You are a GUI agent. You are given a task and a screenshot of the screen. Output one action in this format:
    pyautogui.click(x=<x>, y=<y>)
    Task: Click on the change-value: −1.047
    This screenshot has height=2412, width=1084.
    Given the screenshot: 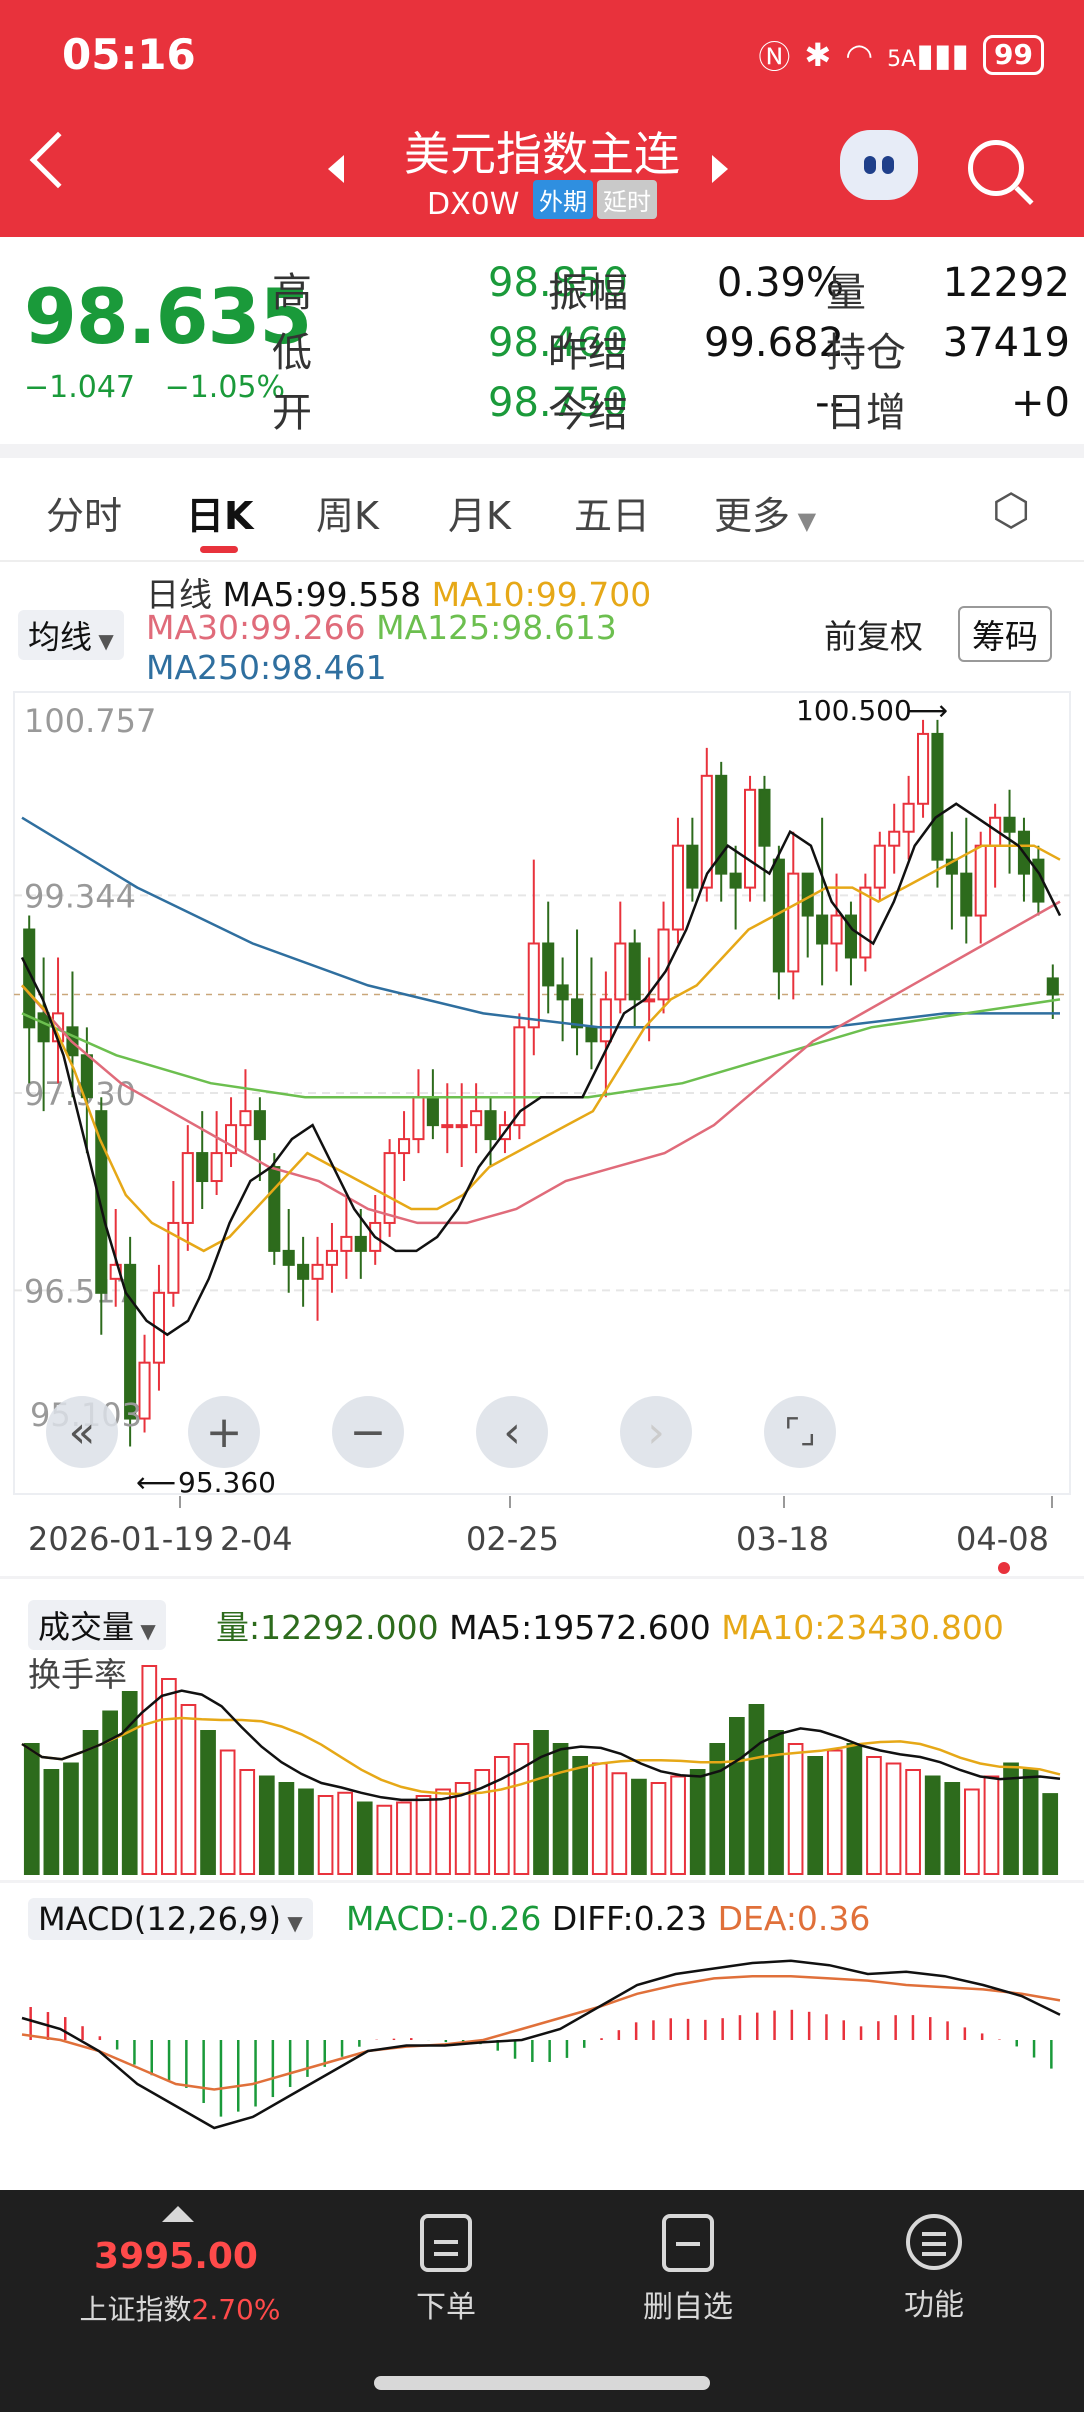 What is the action you would take?
    pyautogui.click(x=80, y=387)
    